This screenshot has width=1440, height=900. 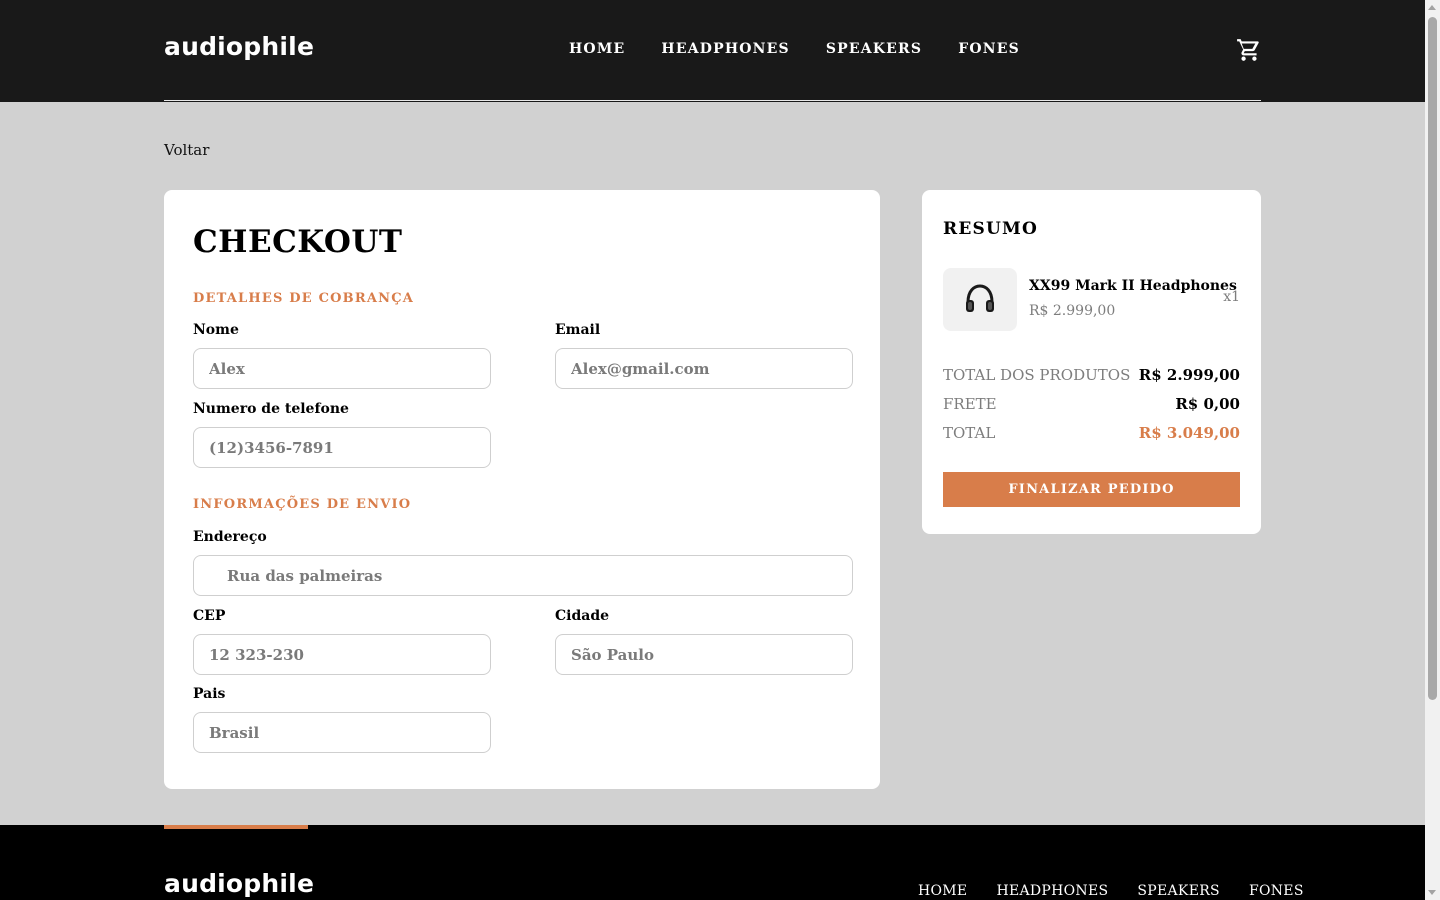 What do you see at coordinates (236, 827) in the screenshot?
I see `footer-accent-bar` at bounding box center [236, 827].